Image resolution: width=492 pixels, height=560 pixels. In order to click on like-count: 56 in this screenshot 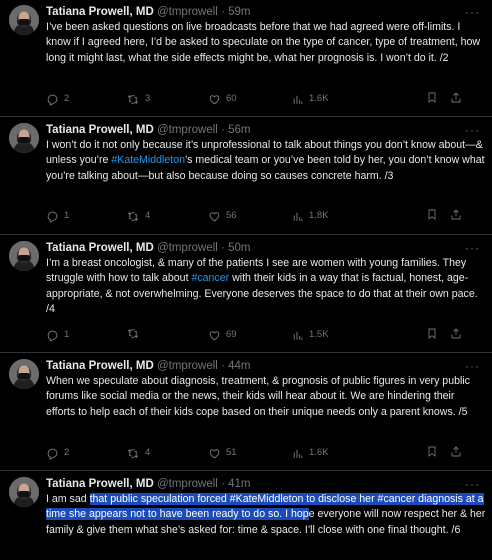, I will do `click(231, 215)`.